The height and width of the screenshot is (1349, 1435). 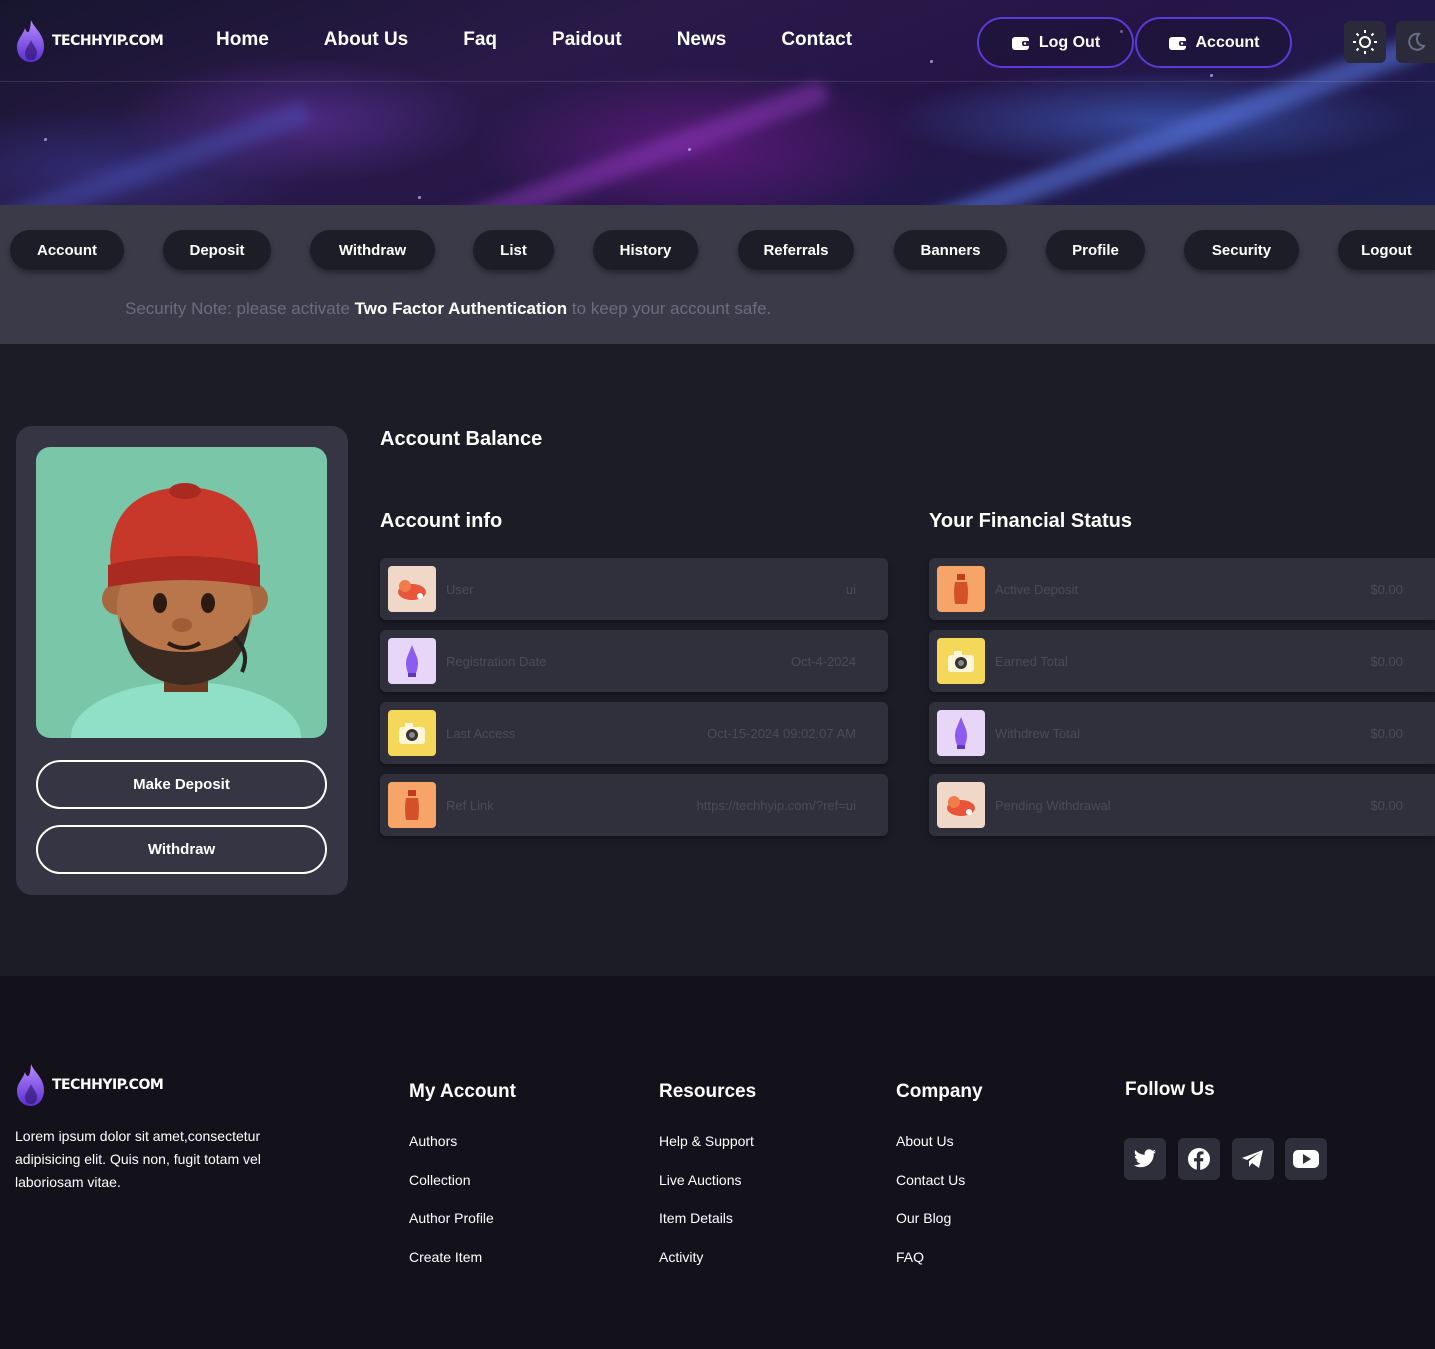 What do you see at coordinates (930, 1180) in the screenshot?
I see `footer-link-contact-us: Contact Us` at bounding box center [930, 1180].